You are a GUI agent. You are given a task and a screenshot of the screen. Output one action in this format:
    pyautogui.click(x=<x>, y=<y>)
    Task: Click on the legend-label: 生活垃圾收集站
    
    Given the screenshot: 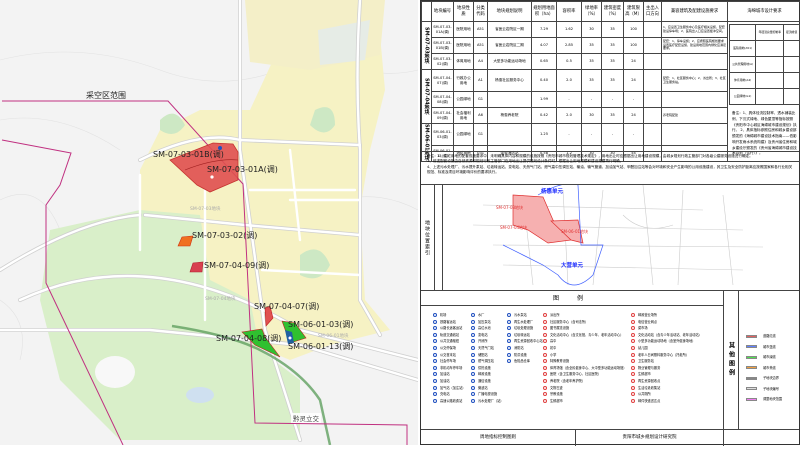 What is the action you would take?
    pyautogui.click(x=649, y=388)
    